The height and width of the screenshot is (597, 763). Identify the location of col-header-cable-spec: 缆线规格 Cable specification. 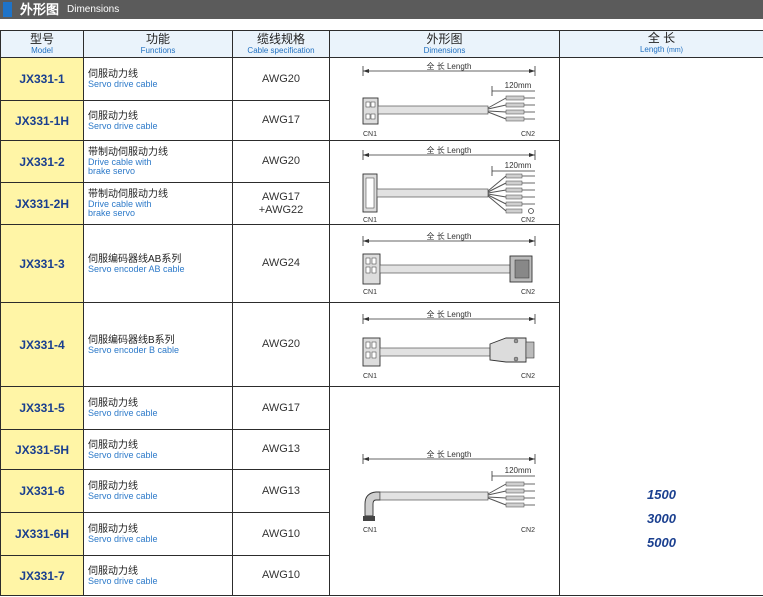
(281, 44).